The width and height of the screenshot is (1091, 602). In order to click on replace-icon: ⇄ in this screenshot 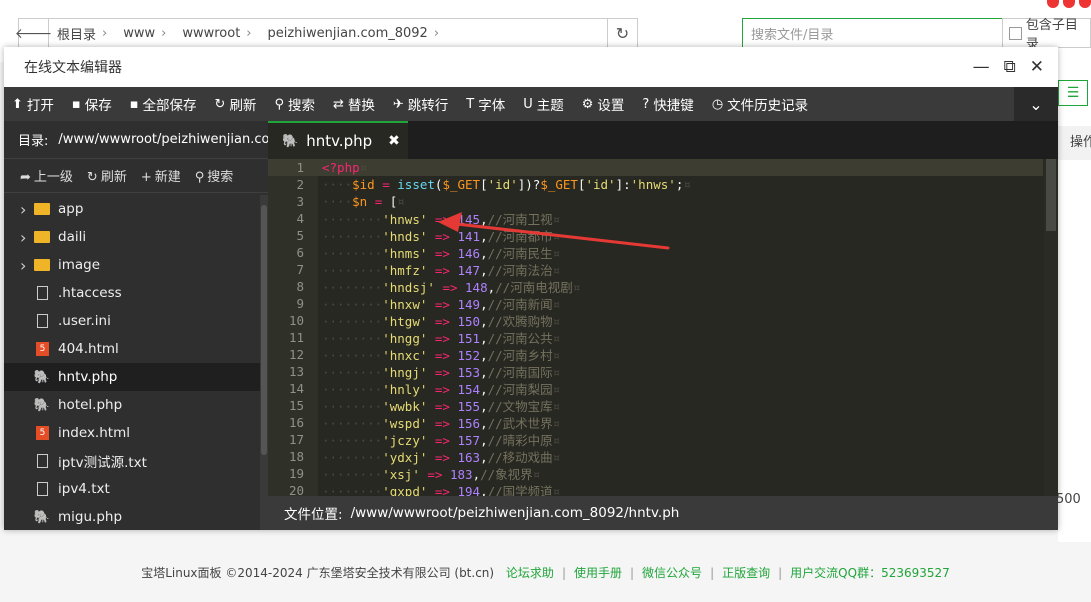, I will do `click(338, 104)`.